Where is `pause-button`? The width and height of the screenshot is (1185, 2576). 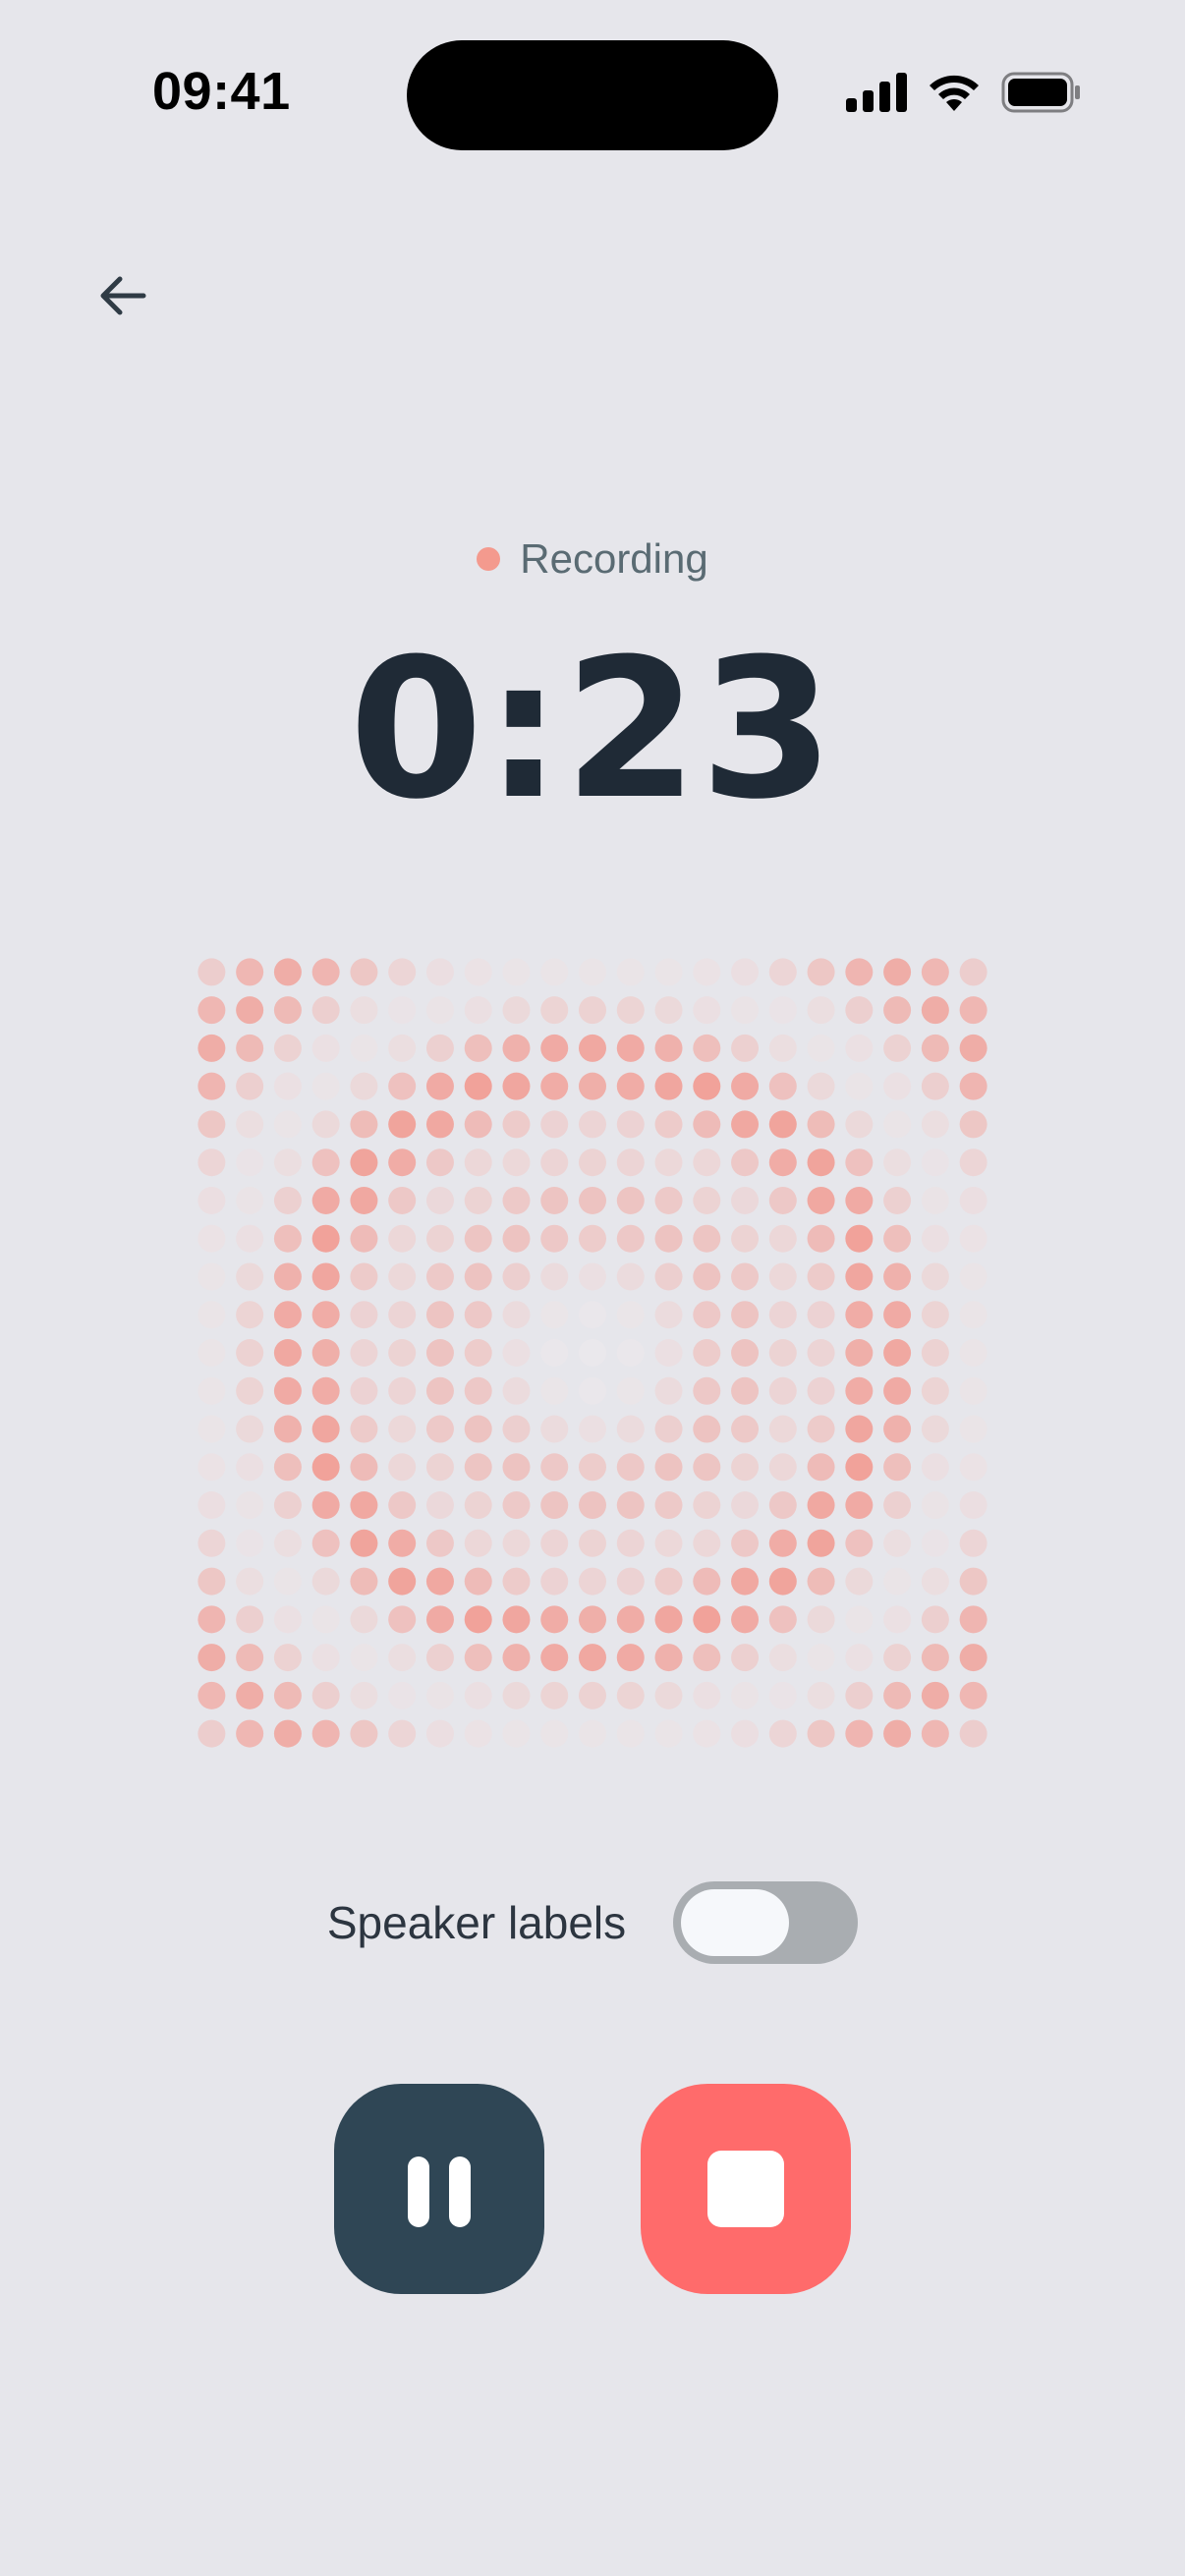
pause-button is located at coordinates (439, 2189).